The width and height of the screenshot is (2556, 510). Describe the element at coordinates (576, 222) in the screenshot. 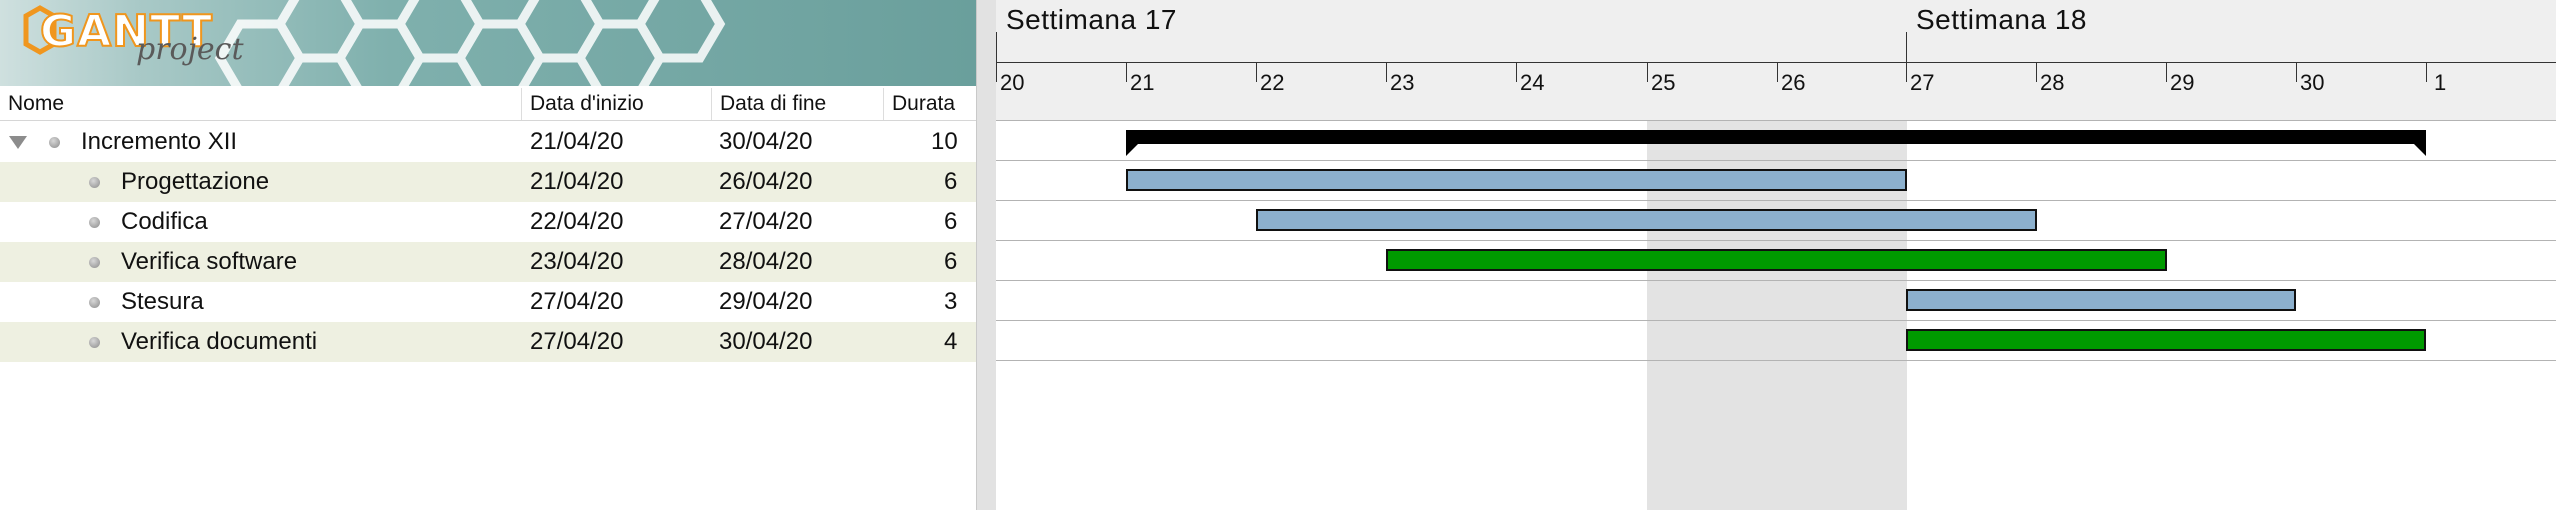

I see `task-start-date: 22/04/20` at that location.